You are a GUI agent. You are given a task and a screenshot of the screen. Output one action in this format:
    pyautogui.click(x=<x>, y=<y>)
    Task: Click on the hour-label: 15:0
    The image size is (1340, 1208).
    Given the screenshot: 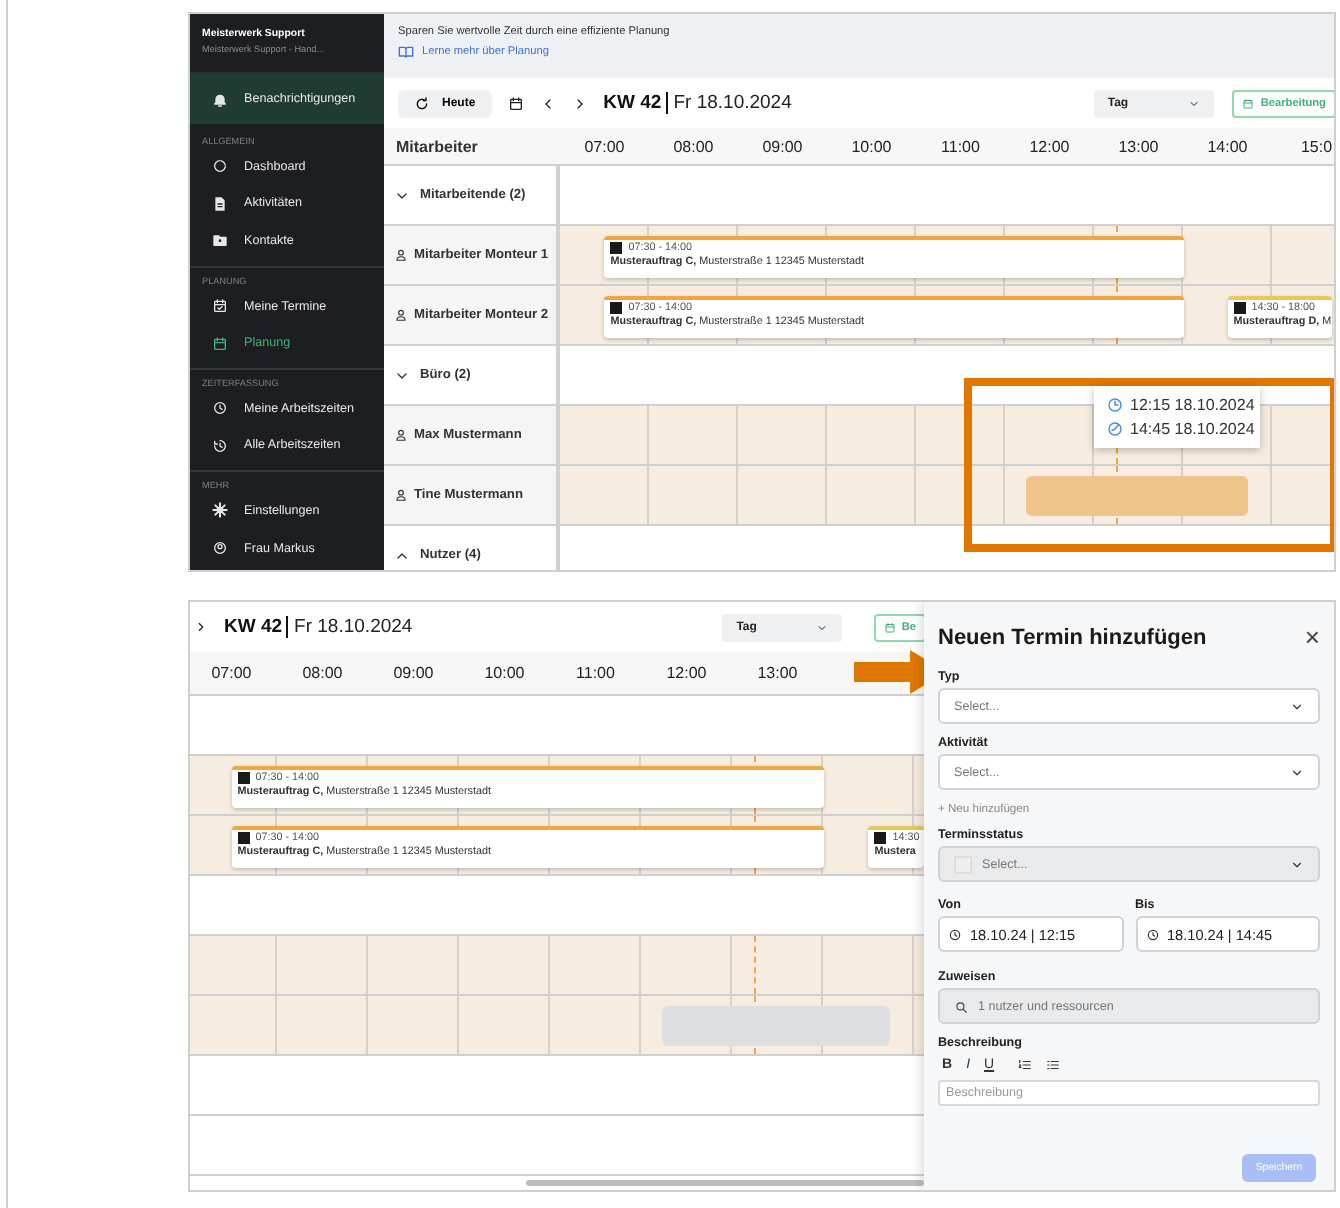 What is the action you would take?
    pyautogui.click(x=1316, y=146)
    